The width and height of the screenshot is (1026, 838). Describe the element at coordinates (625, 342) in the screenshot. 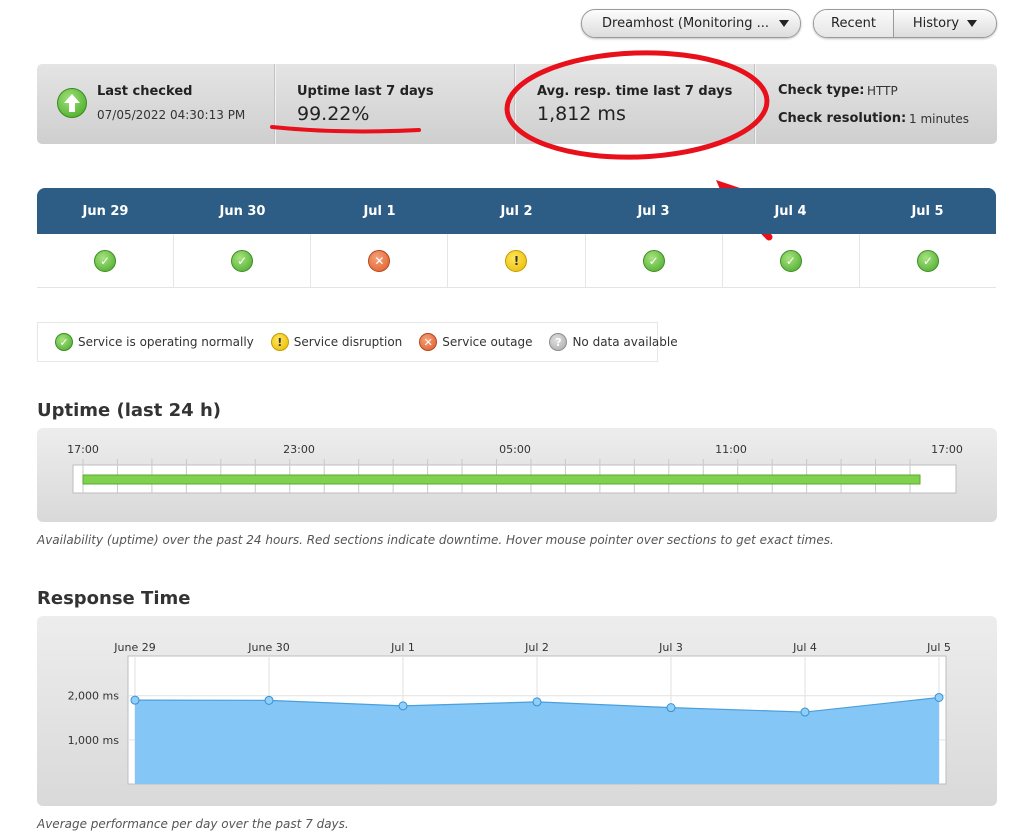

I see `legend-no-data-label: No data available` at that location.